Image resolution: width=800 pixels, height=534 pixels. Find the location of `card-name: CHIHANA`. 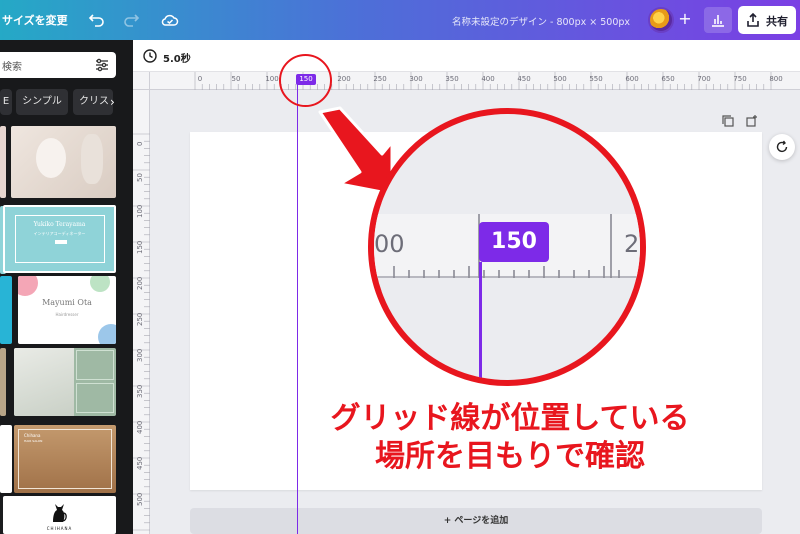

card-name: CHIHANA is located at coordinates (59, 528).